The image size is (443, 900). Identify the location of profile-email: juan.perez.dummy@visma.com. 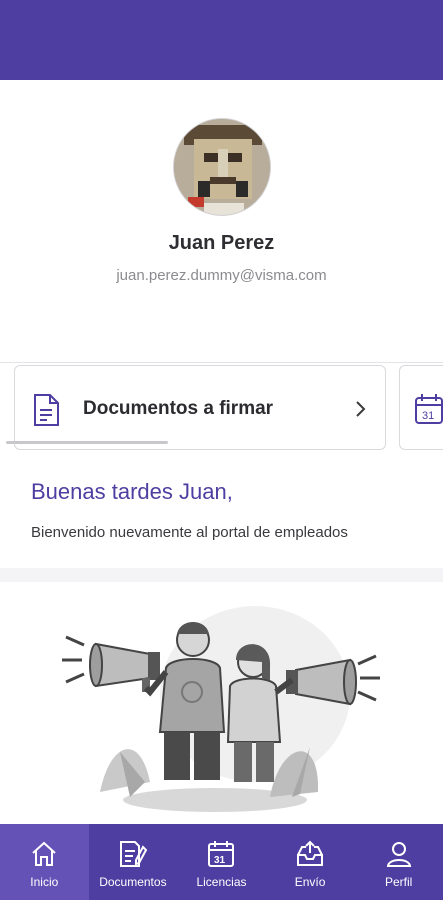
(221, 275).